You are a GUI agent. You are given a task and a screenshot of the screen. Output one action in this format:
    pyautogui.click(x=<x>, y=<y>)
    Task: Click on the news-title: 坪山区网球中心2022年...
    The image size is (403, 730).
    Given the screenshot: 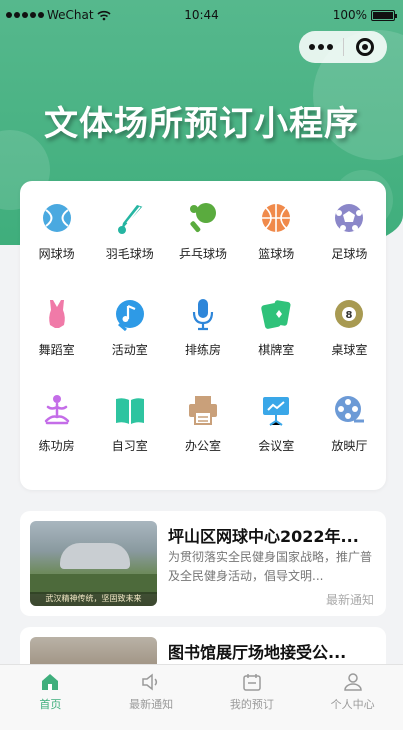 What is the action you would take?
    pyautogui.click(x=263, y=536)
    